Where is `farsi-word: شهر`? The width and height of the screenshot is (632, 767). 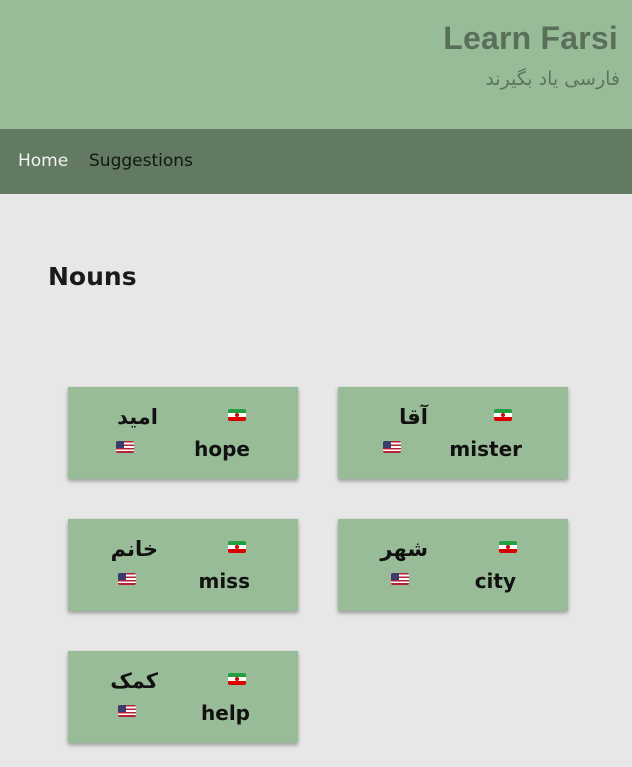
farsi-word: شهر is located at coordinates (404, 549).